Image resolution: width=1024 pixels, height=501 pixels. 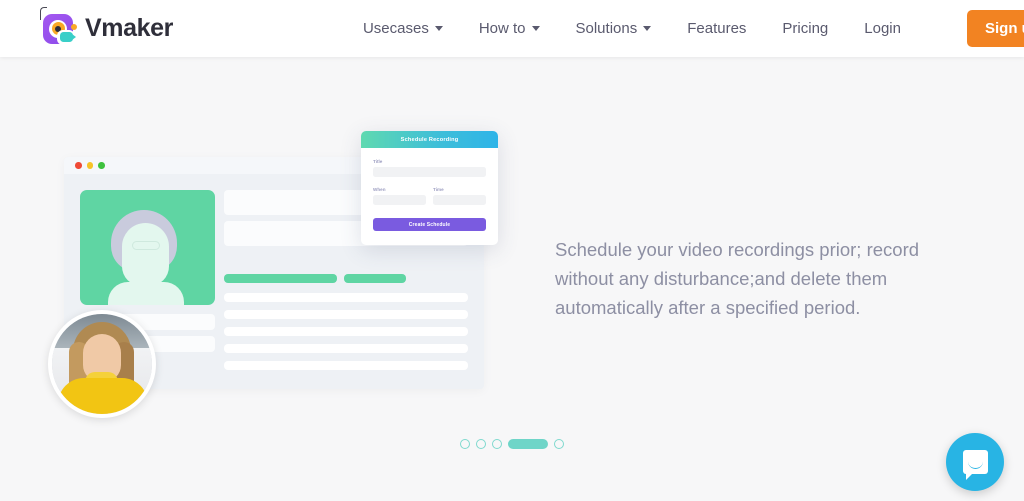 I want to click on chat-smile-icon, so click(x=975, y=465).